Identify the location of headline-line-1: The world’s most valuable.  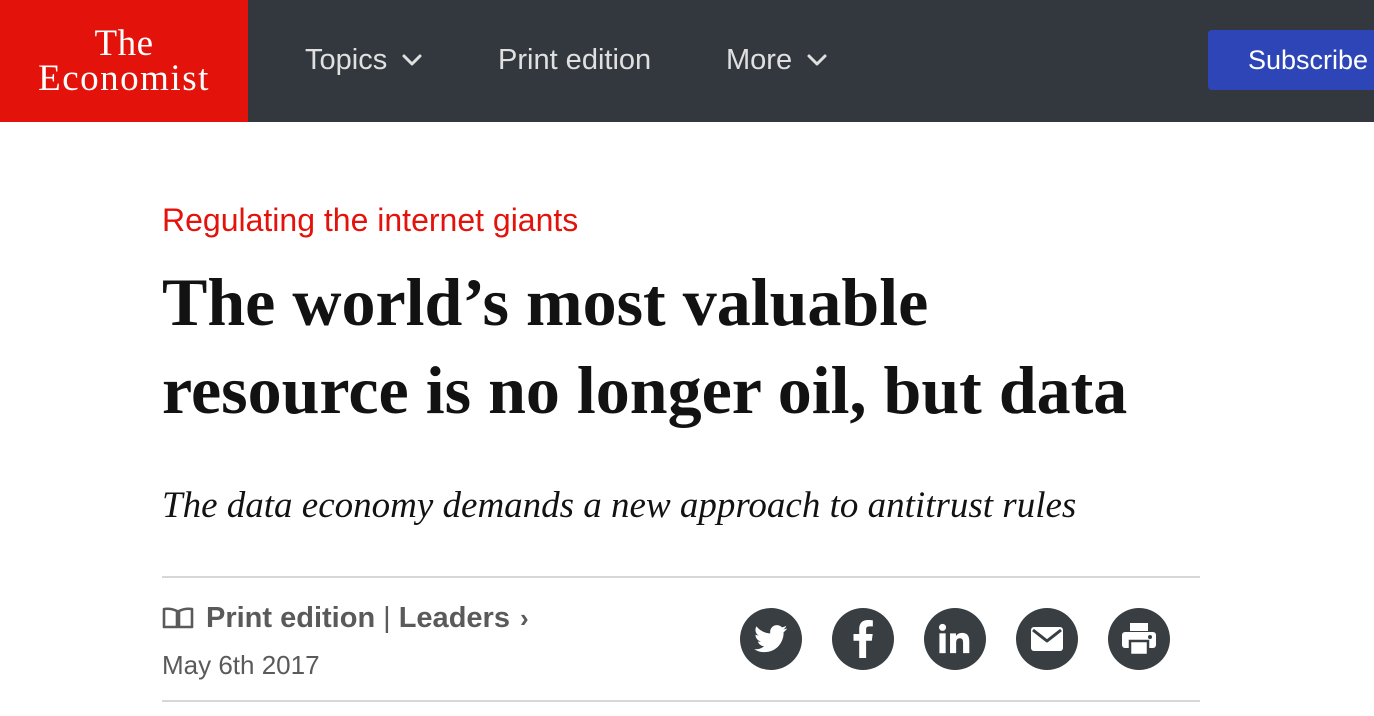
(545, 302).